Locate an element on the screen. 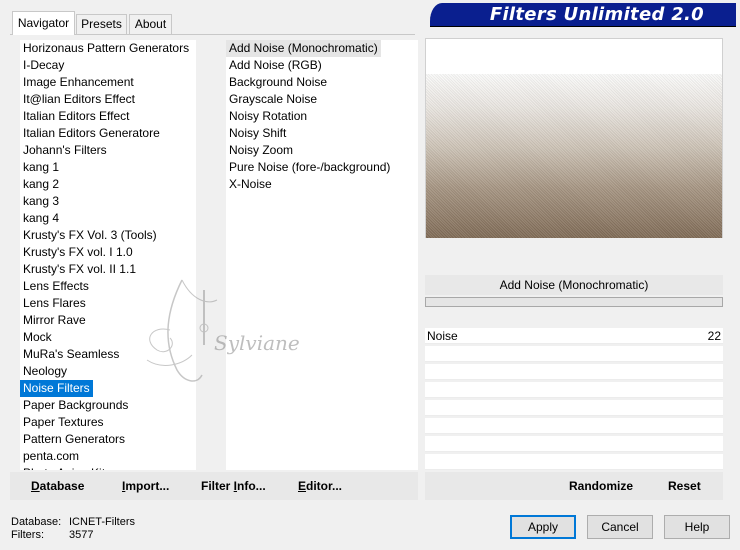 Image resolution: width=740 pixels, height=550 pixels. title-banner: Filters Unlimited 2.0 is located at coordinates (583, 15).